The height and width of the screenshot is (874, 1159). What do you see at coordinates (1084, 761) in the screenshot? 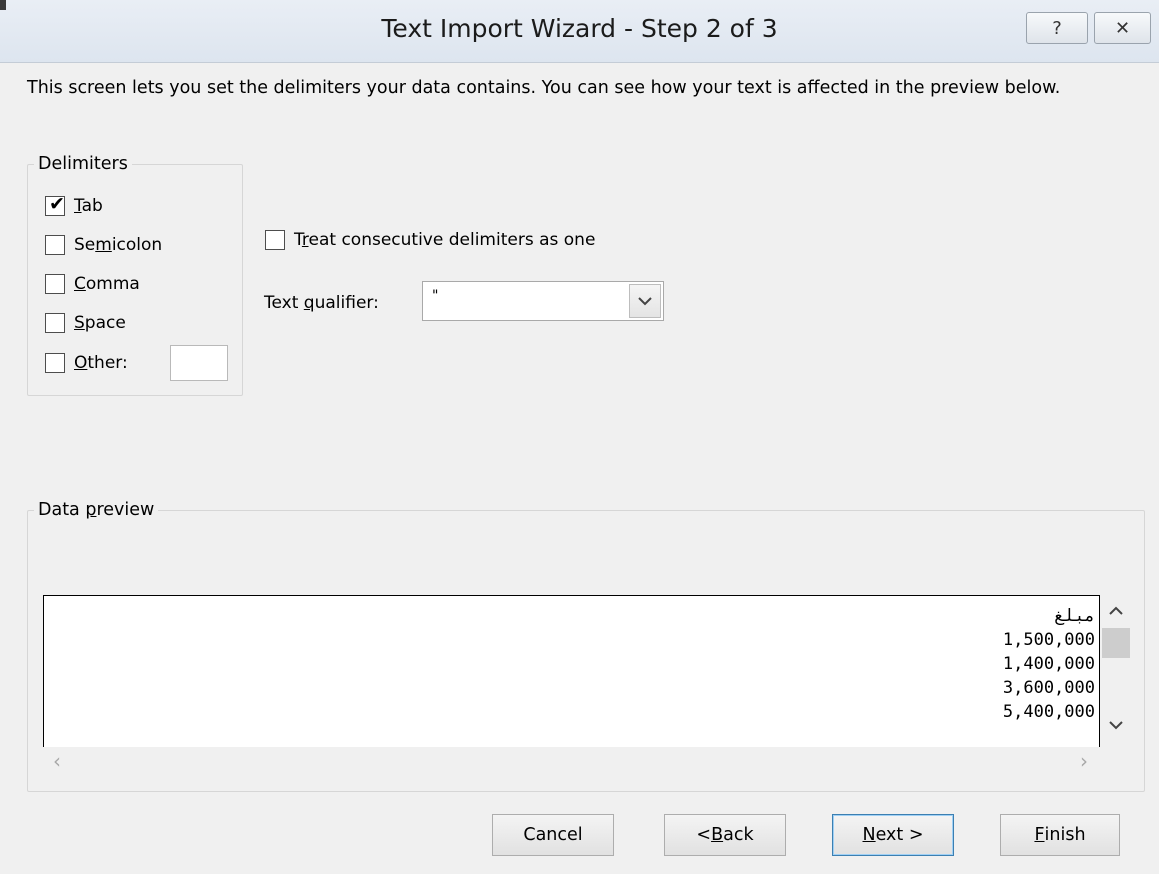
I see `scroll-right-icon: ›` at bounding box center [1084, 761].